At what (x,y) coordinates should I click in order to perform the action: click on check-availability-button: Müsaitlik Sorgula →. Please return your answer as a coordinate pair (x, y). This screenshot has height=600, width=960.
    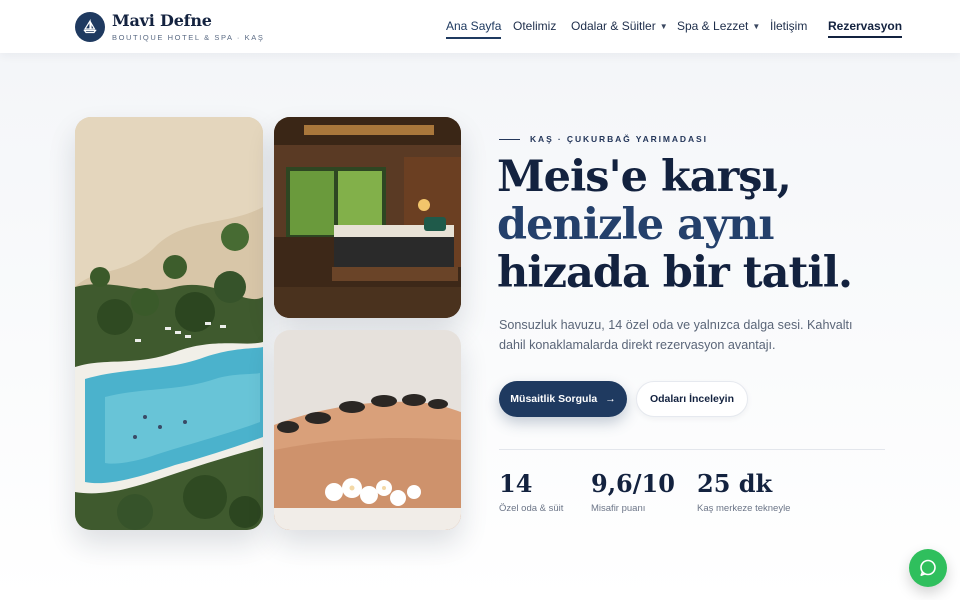
    Looking at the image, I should click on (563, 399).